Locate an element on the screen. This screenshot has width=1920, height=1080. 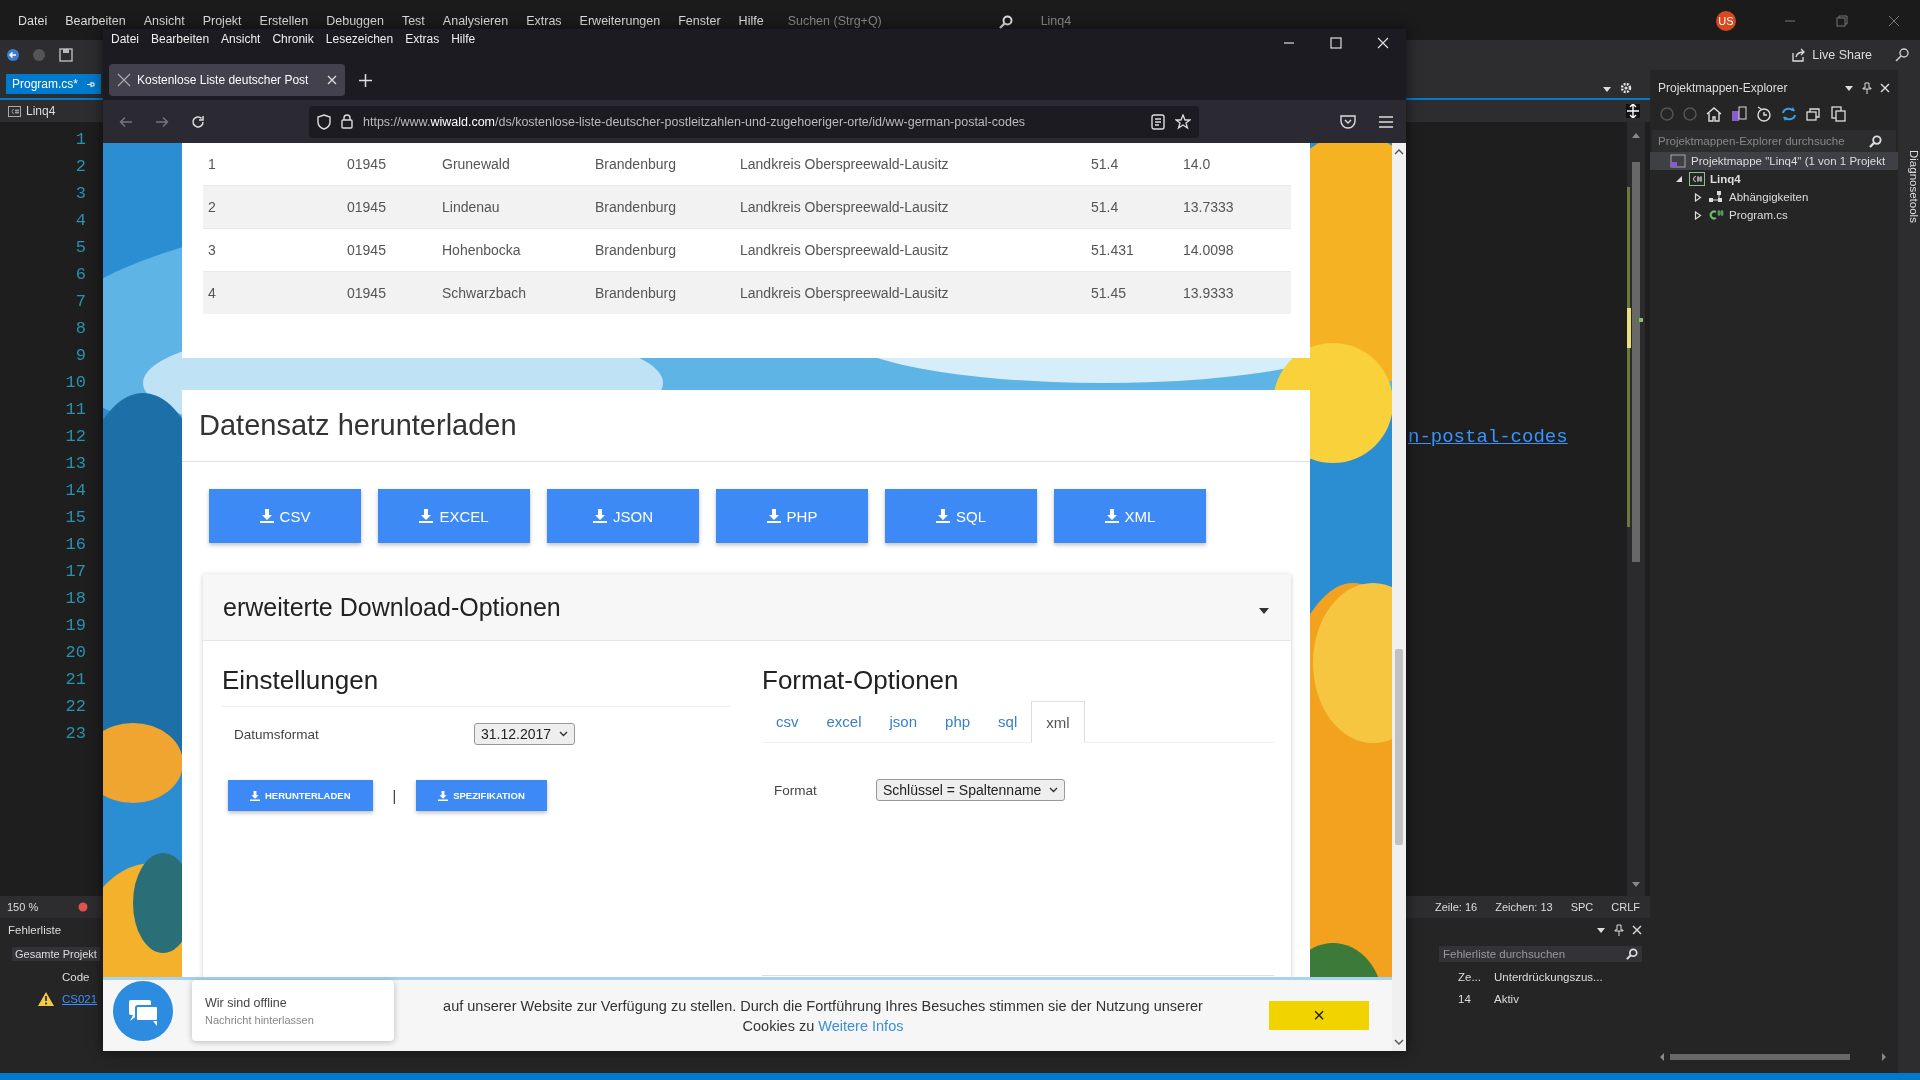
dependencies-icon is located at coordinates (1716, 197).